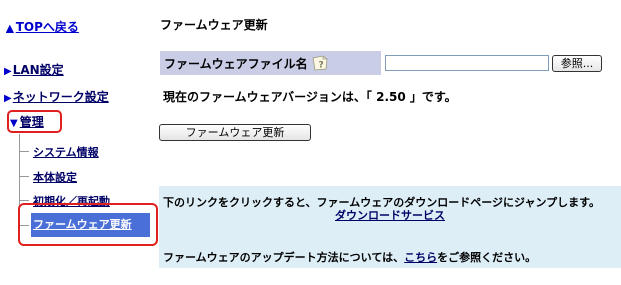  I want to click on sub-item-device-settings: 本体設定, so click(55, 177).